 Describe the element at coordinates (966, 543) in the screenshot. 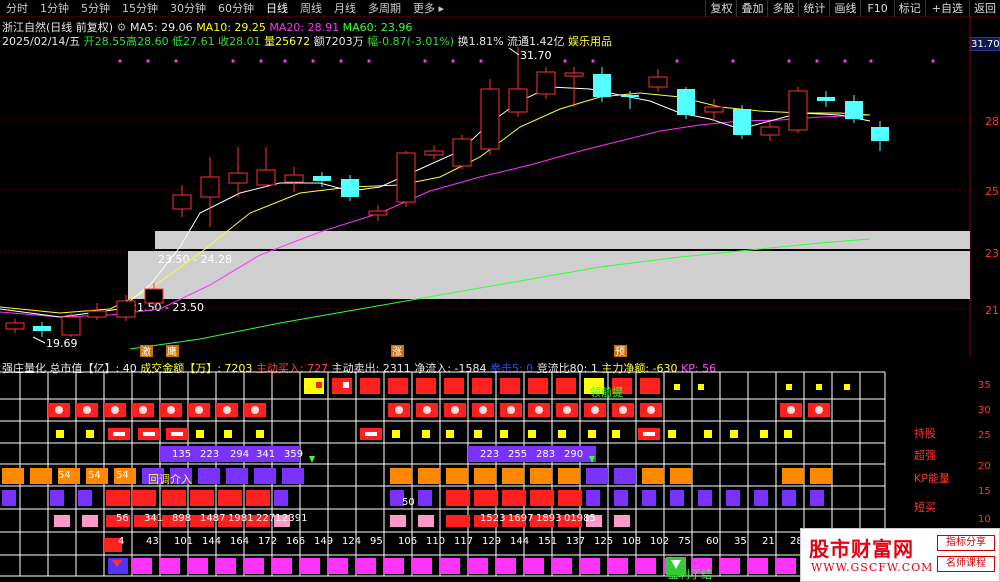

I see `watermark-tag-1: 指标分享` at that location.